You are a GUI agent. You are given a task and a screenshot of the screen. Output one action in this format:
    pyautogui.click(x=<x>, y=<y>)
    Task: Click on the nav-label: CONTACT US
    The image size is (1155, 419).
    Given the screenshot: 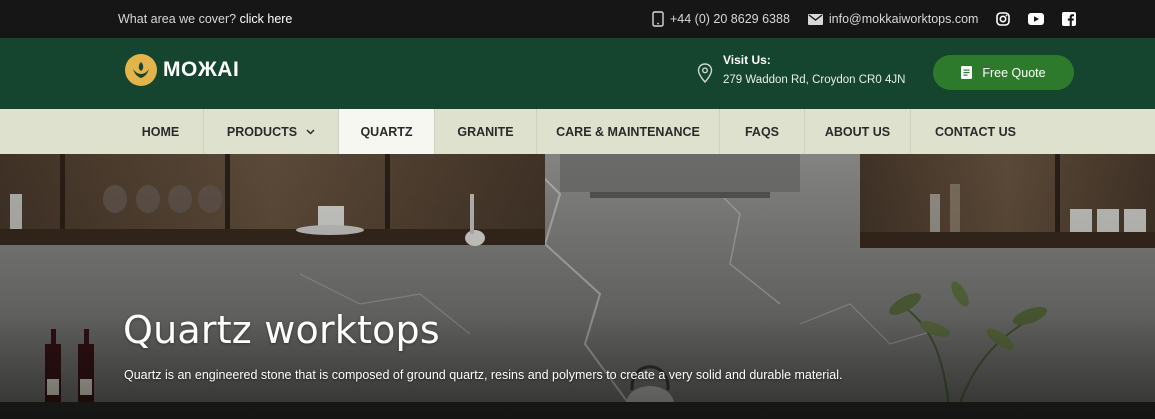 What is the action you would take?
    pyautogui.click(x=975, y=131)
    